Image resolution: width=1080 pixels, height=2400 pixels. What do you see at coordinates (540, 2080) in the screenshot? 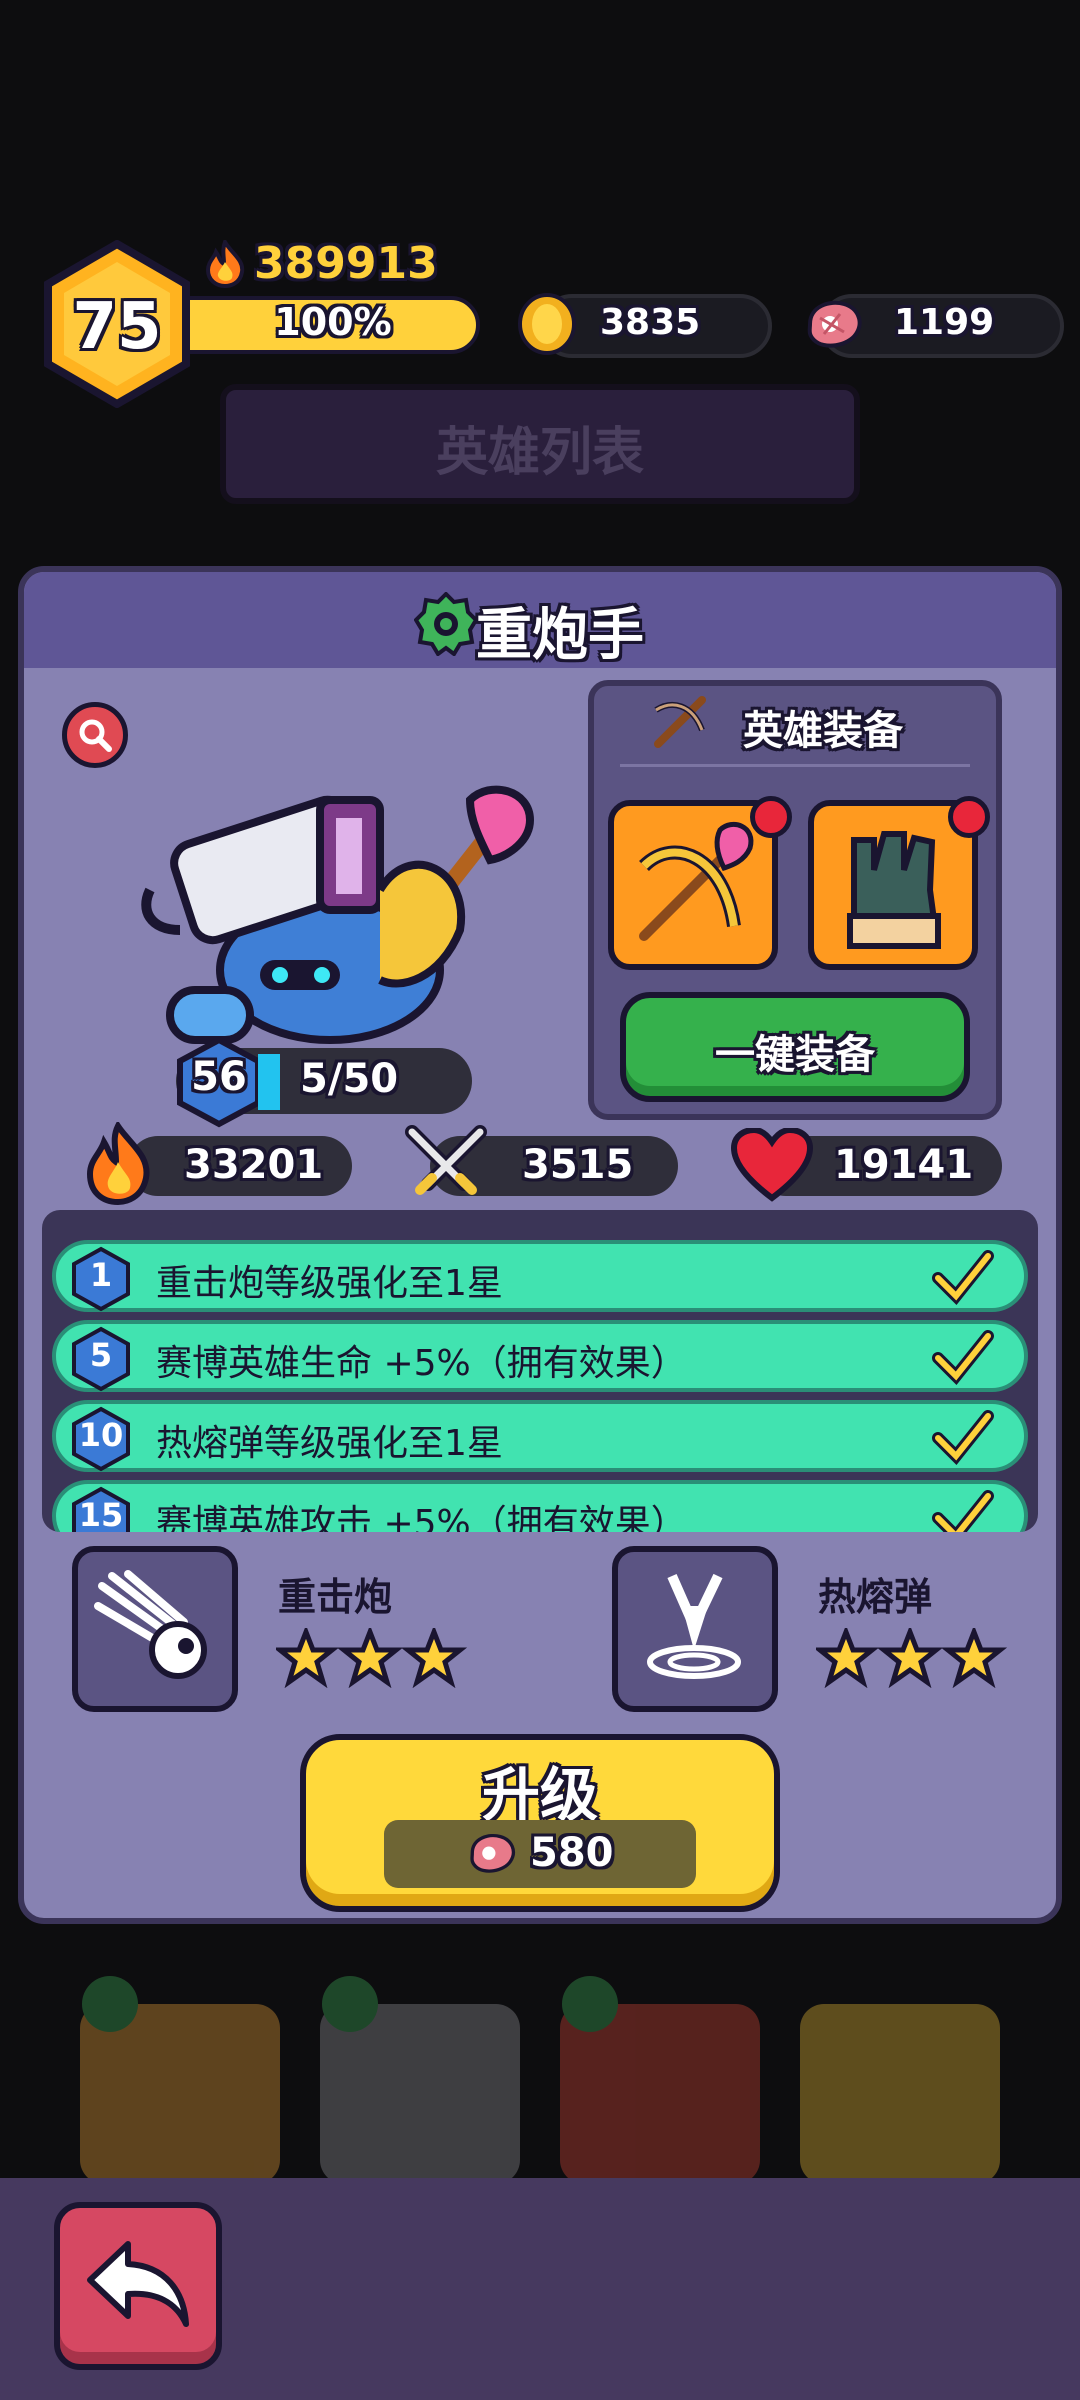
I see `background-hero-list` at bounding box center [540, 2080].